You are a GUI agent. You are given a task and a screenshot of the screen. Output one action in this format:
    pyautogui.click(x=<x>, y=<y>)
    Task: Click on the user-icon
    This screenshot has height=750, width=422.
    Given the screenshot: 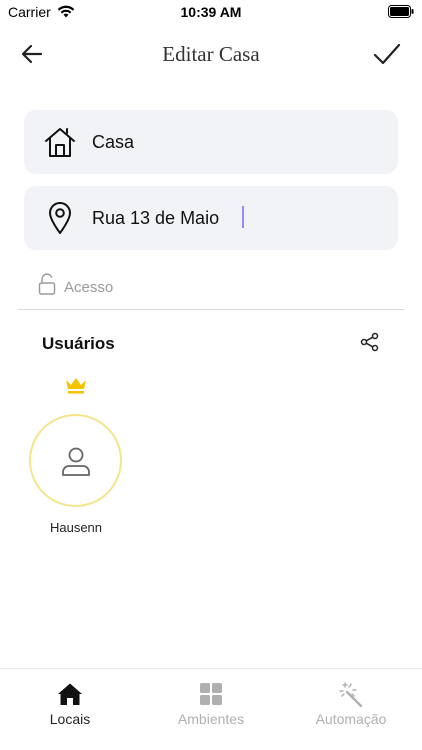 What is the action you would take?
    pyautogui.click(x=75, y=461)
    